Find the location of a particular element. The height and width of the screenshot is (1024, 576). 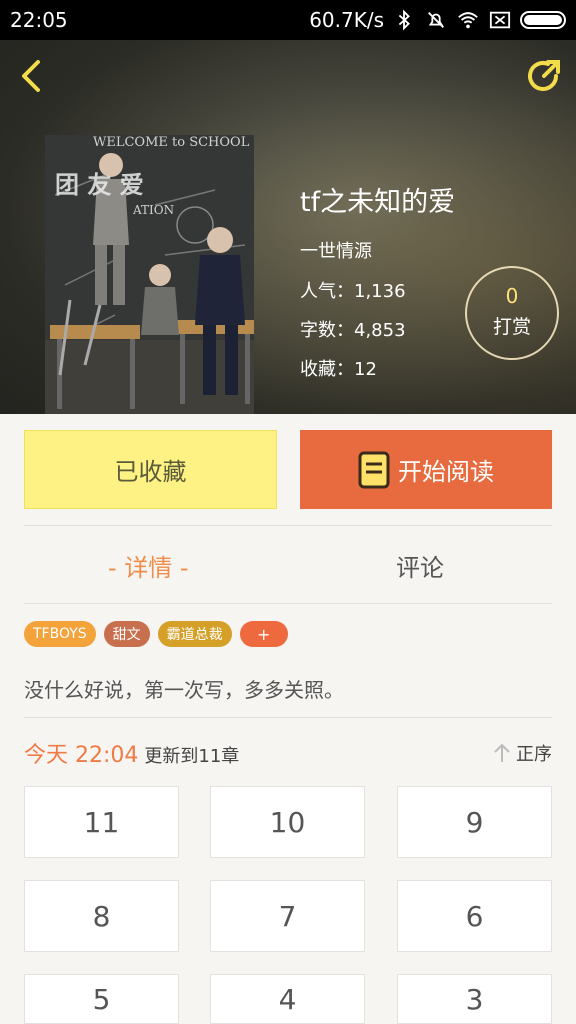

chapter-button: 11 is located at coordinates (101, 822).